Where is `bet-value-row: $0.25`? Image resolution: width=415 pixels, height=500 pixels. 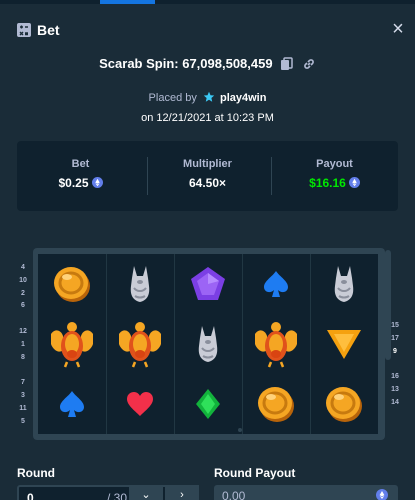 bet-value-row: $0.25 is located at coordinates (80, 183).